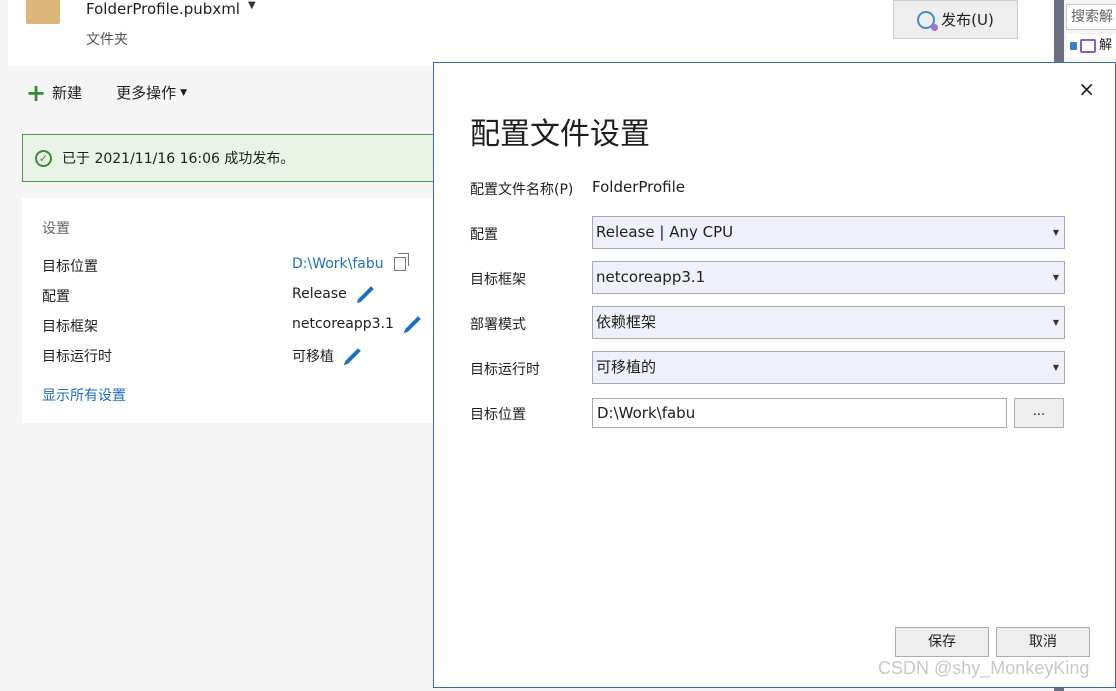 Image resolution: width=1116 pixels, height=691 pixels. Describe the element at coordinates (56, 297) in the screenshot. I see `setting-label-config: 配置` at that location.